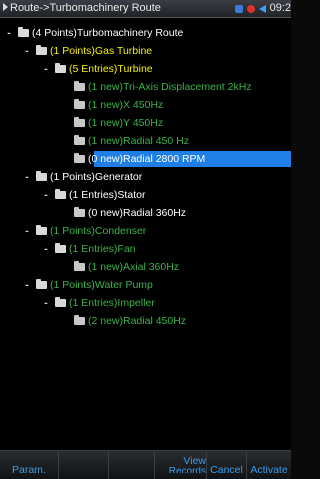 The width and height of the screenshot is (320, 479). Describe the element at coordinates (98, 231) in the screenshot. I see `tree-item-label: (1 Points)Condenser` at that location.